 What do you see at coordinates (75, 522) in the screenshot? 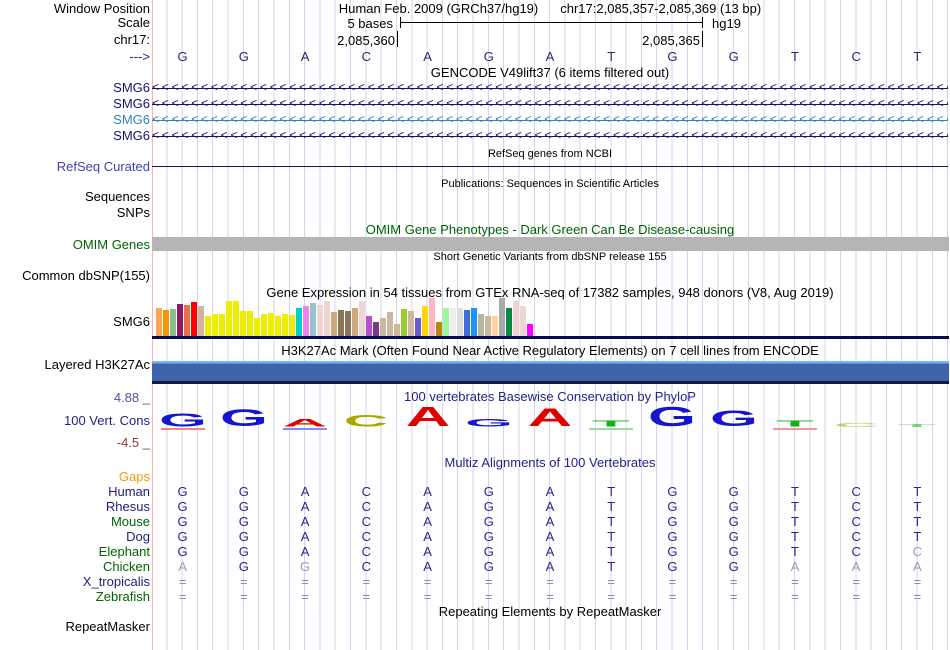
I see `species-label-mouse: Mouse` at bounding box center [75, 522].